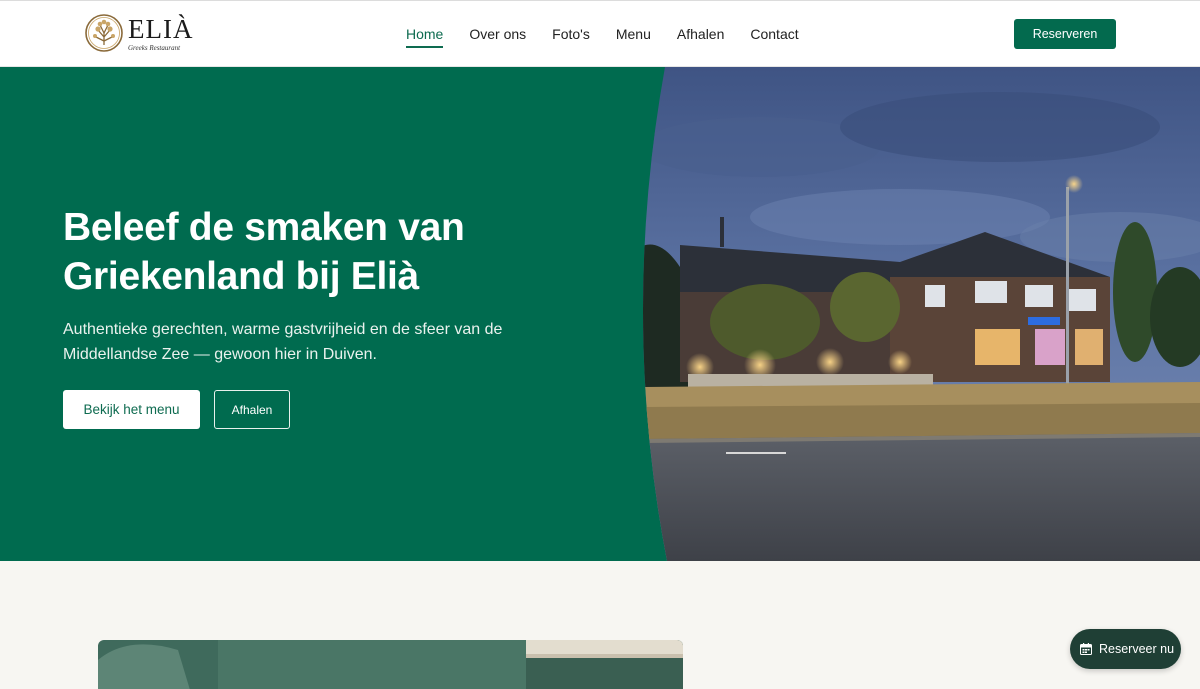  Describe the element at coordinates (700, 34) in the screenshot. I see `nav-afhalen: Afhalen` at that location.